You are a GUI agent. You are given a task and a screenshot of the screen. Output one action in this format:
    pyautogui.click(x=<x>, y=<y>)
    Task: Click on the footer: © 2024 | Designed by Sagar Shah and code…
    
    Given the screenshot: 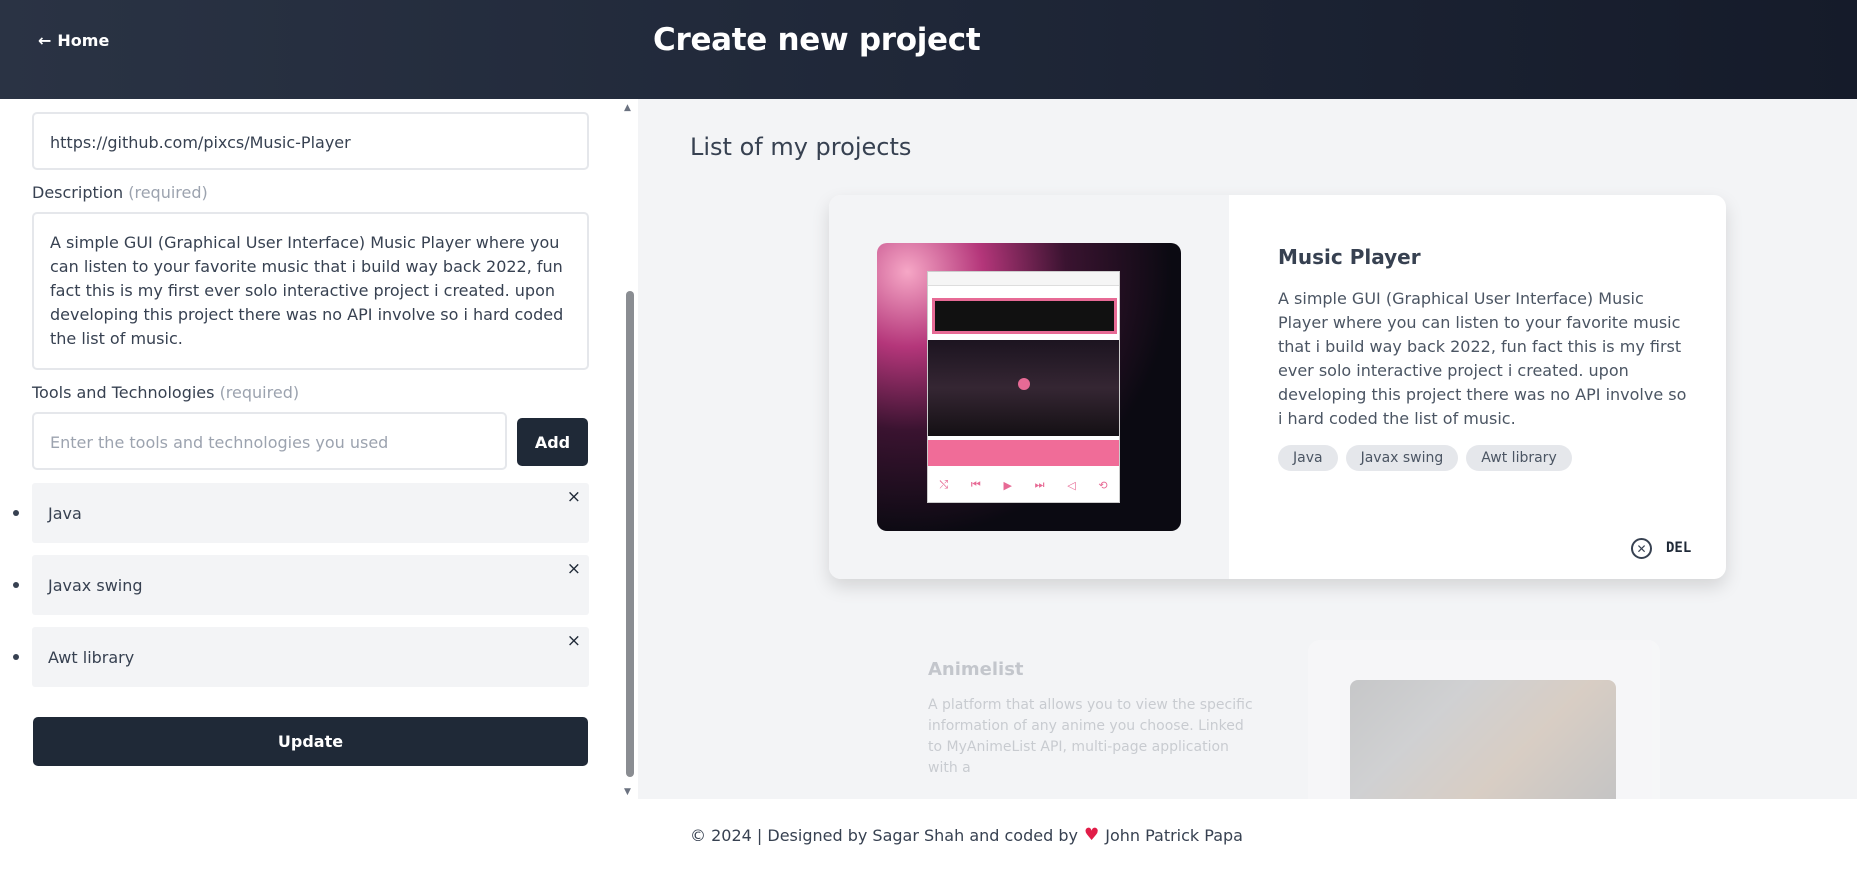 What is the action you would take?
    pyautogui.click(x=928, y=844)
    